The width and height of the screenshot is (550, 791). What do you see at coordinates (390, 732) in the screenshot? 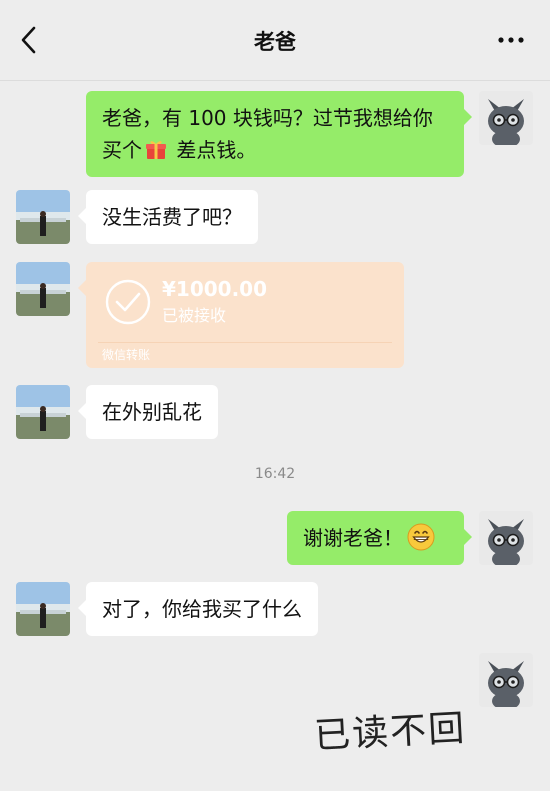
I see `handwritten-annotation: 已读不回` at bounding box center [390, 732].